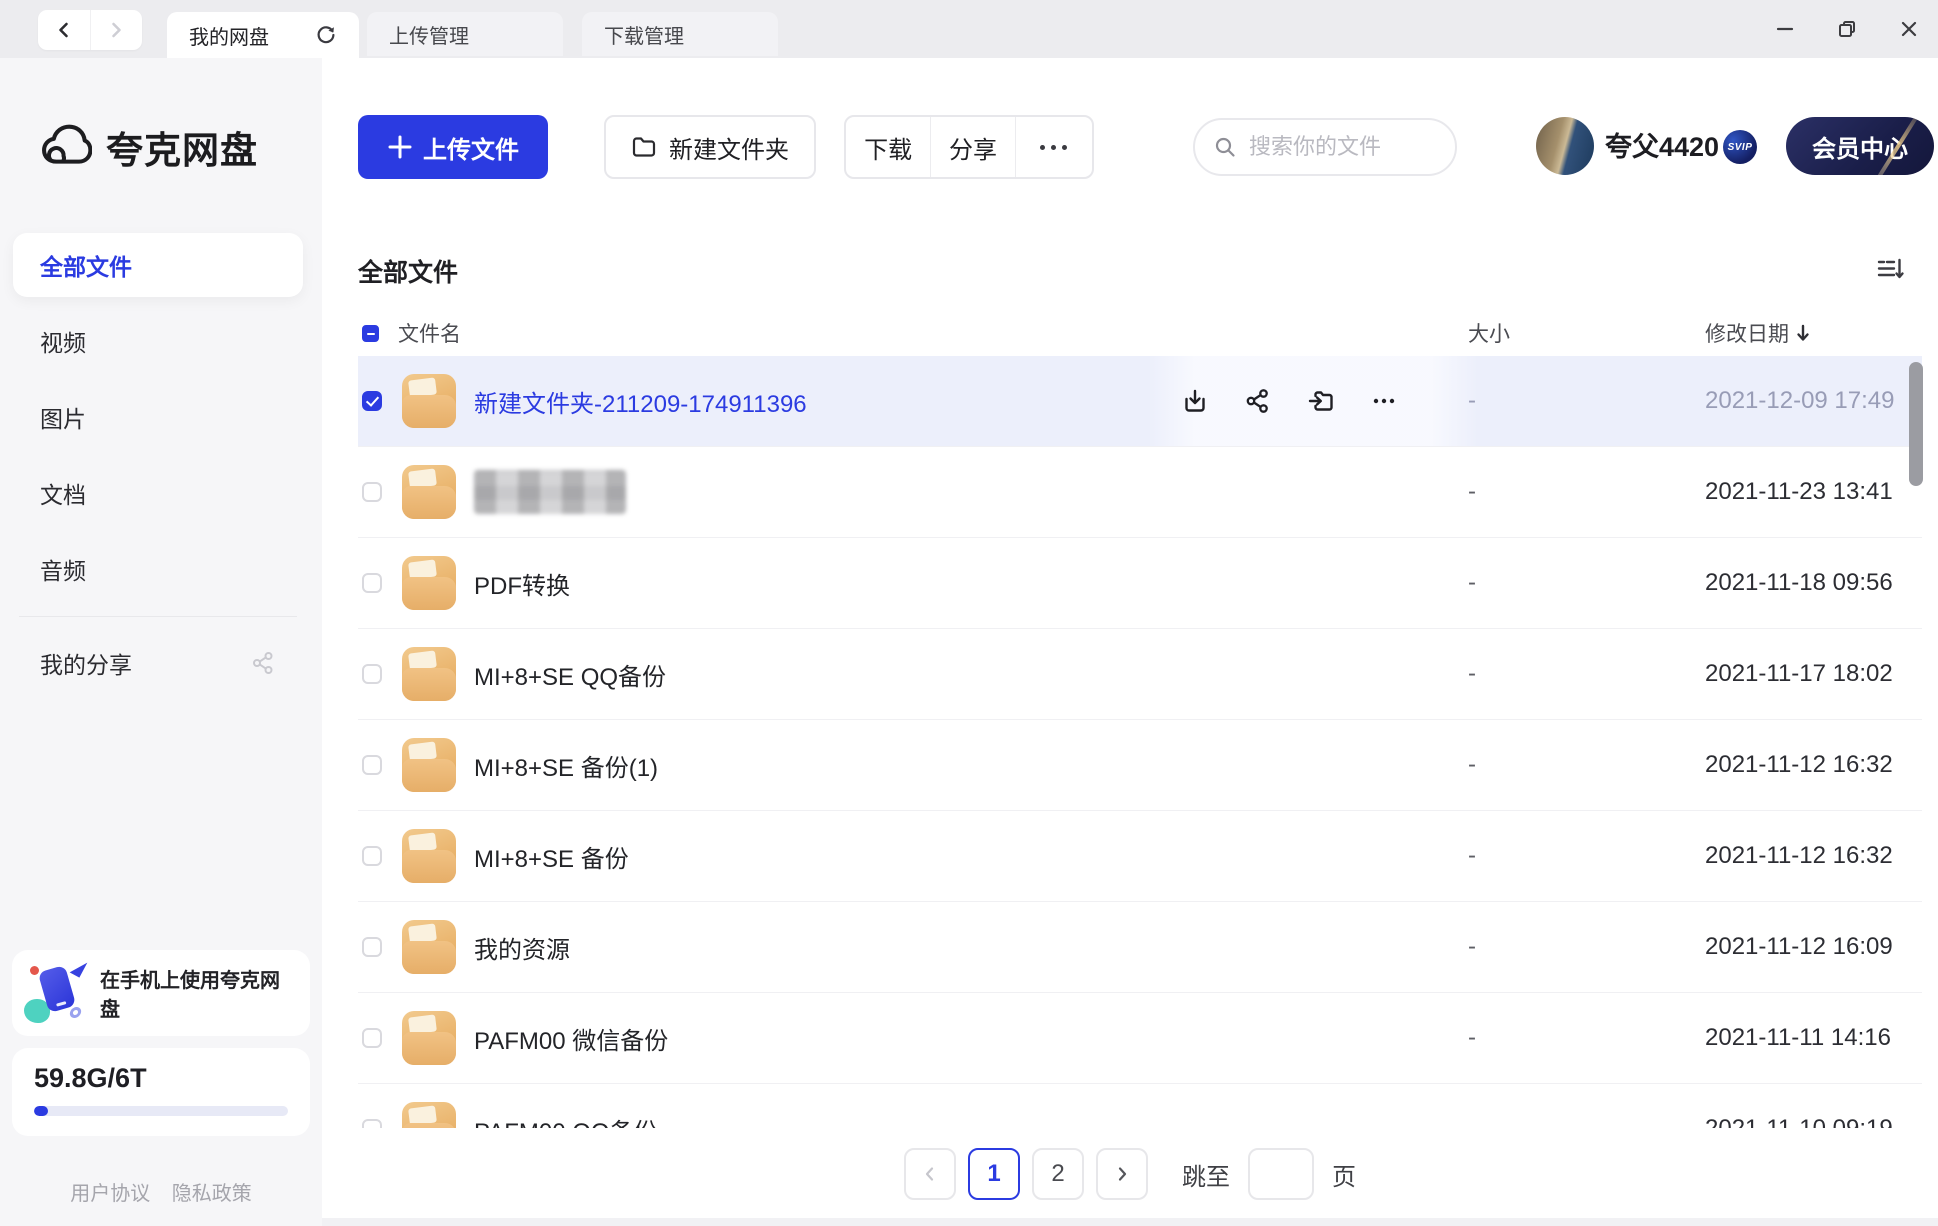 This screenshot has width=1938, height=1226. Describe the element at coordinates (1258, 401) in the screenshot. I see `share-icon` at that location.